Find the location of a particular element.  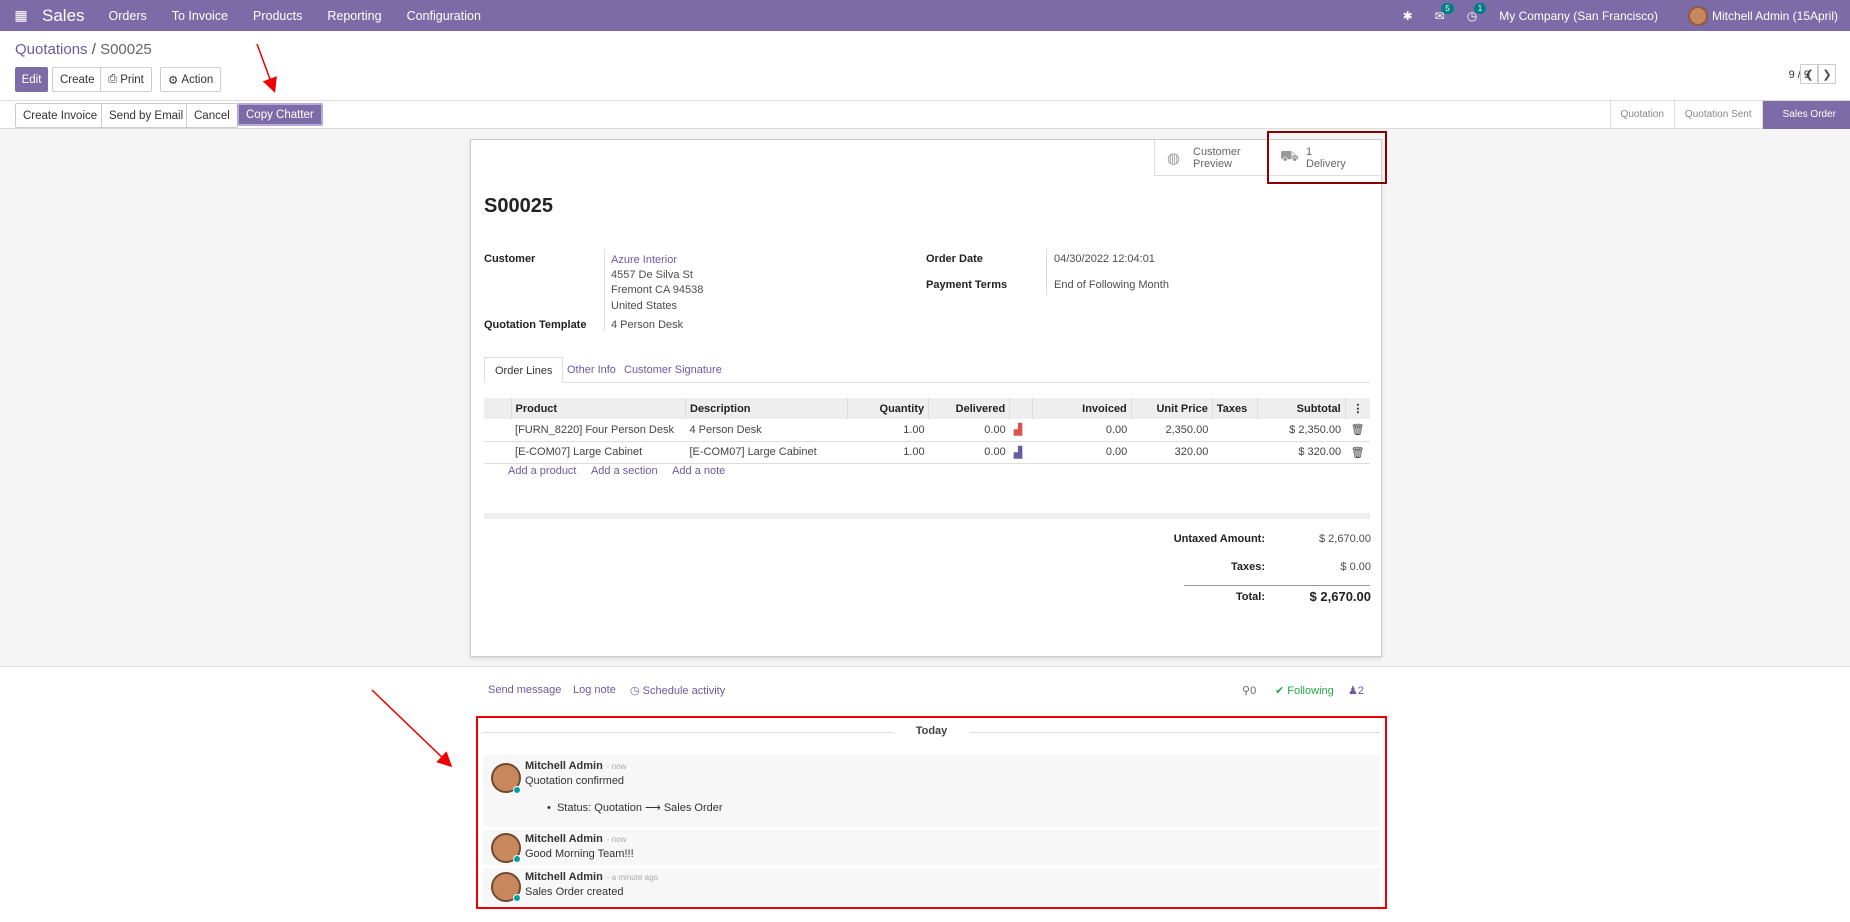

customer-address-city: Fremont CA 94538 is located at coordinates (657, 290).